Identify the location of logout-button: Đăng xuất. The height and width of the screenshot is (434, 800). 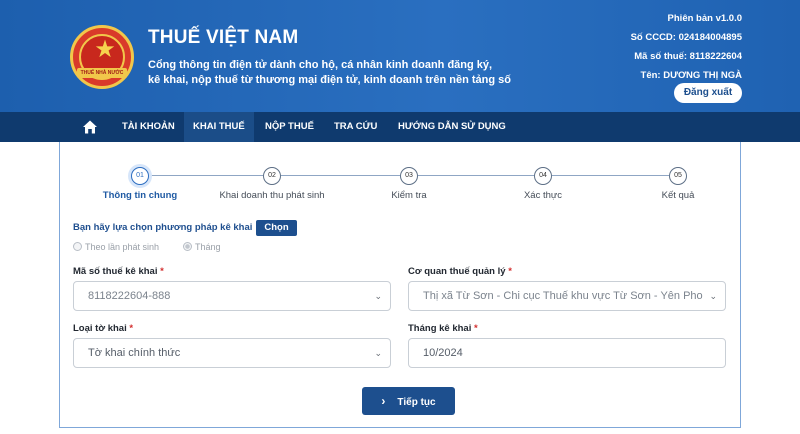
(708, 93).